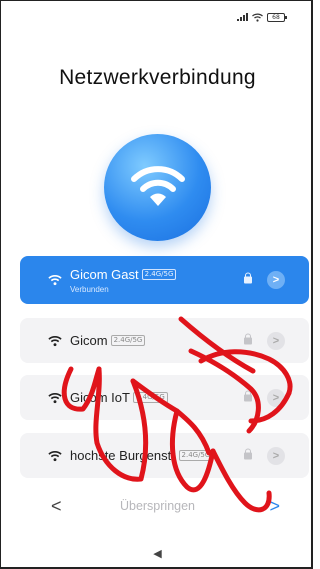 The image size is (320, 569). I want to click on network-item-hochste: hochste Burgenstr 2.4G/5G >, so click(164, 455).